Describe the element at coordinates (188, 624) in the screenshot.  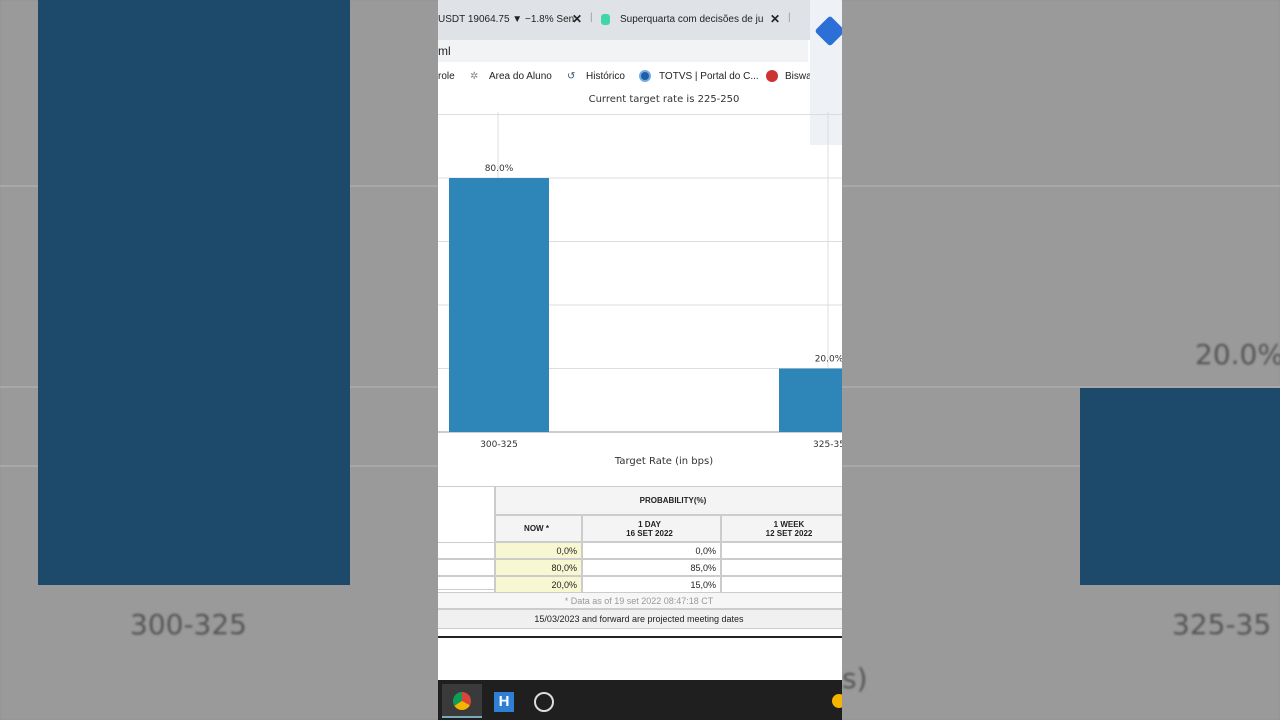
I see `bg-label-left: 300-325` at that location.